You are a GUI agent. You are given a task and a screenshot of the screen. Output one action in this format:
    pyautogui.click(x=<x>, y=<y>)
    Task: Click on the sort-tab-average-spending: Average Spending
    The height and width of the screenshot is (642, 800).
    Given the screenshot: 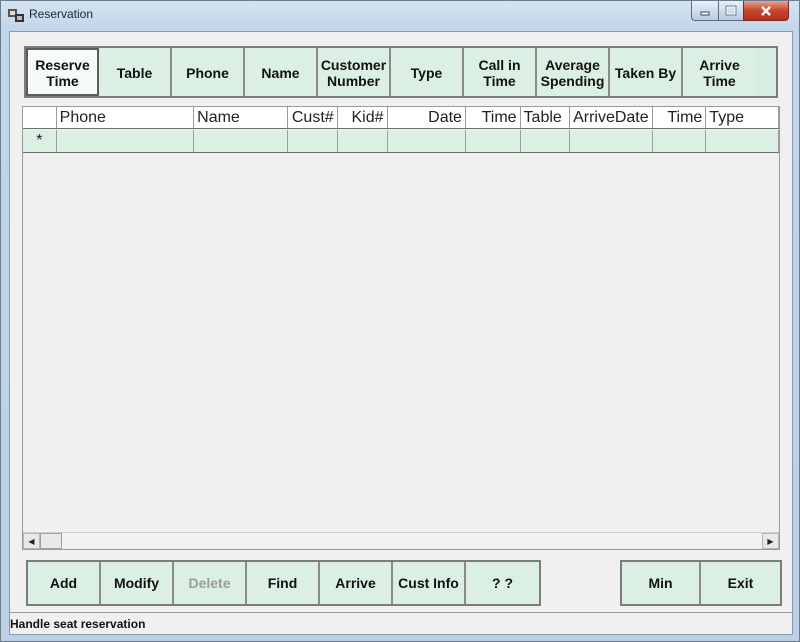 What is the action you would take?
    pyautogui.click(x=573, y=72)
    